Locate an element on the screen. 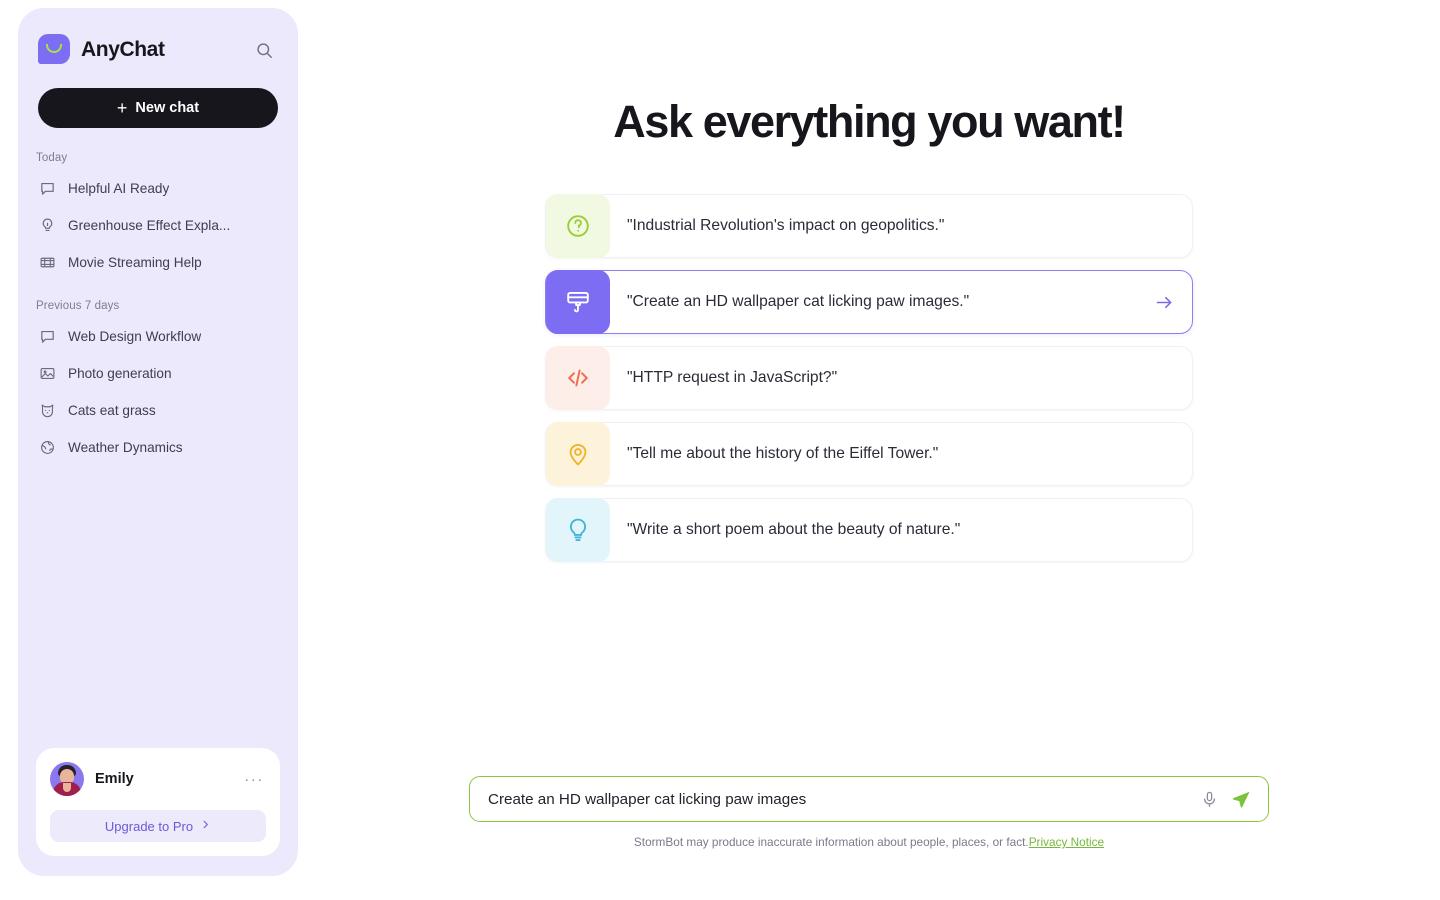  sidebar-item-cats-eat-grass: Cats eat grass is located at coordinates (158, 410).